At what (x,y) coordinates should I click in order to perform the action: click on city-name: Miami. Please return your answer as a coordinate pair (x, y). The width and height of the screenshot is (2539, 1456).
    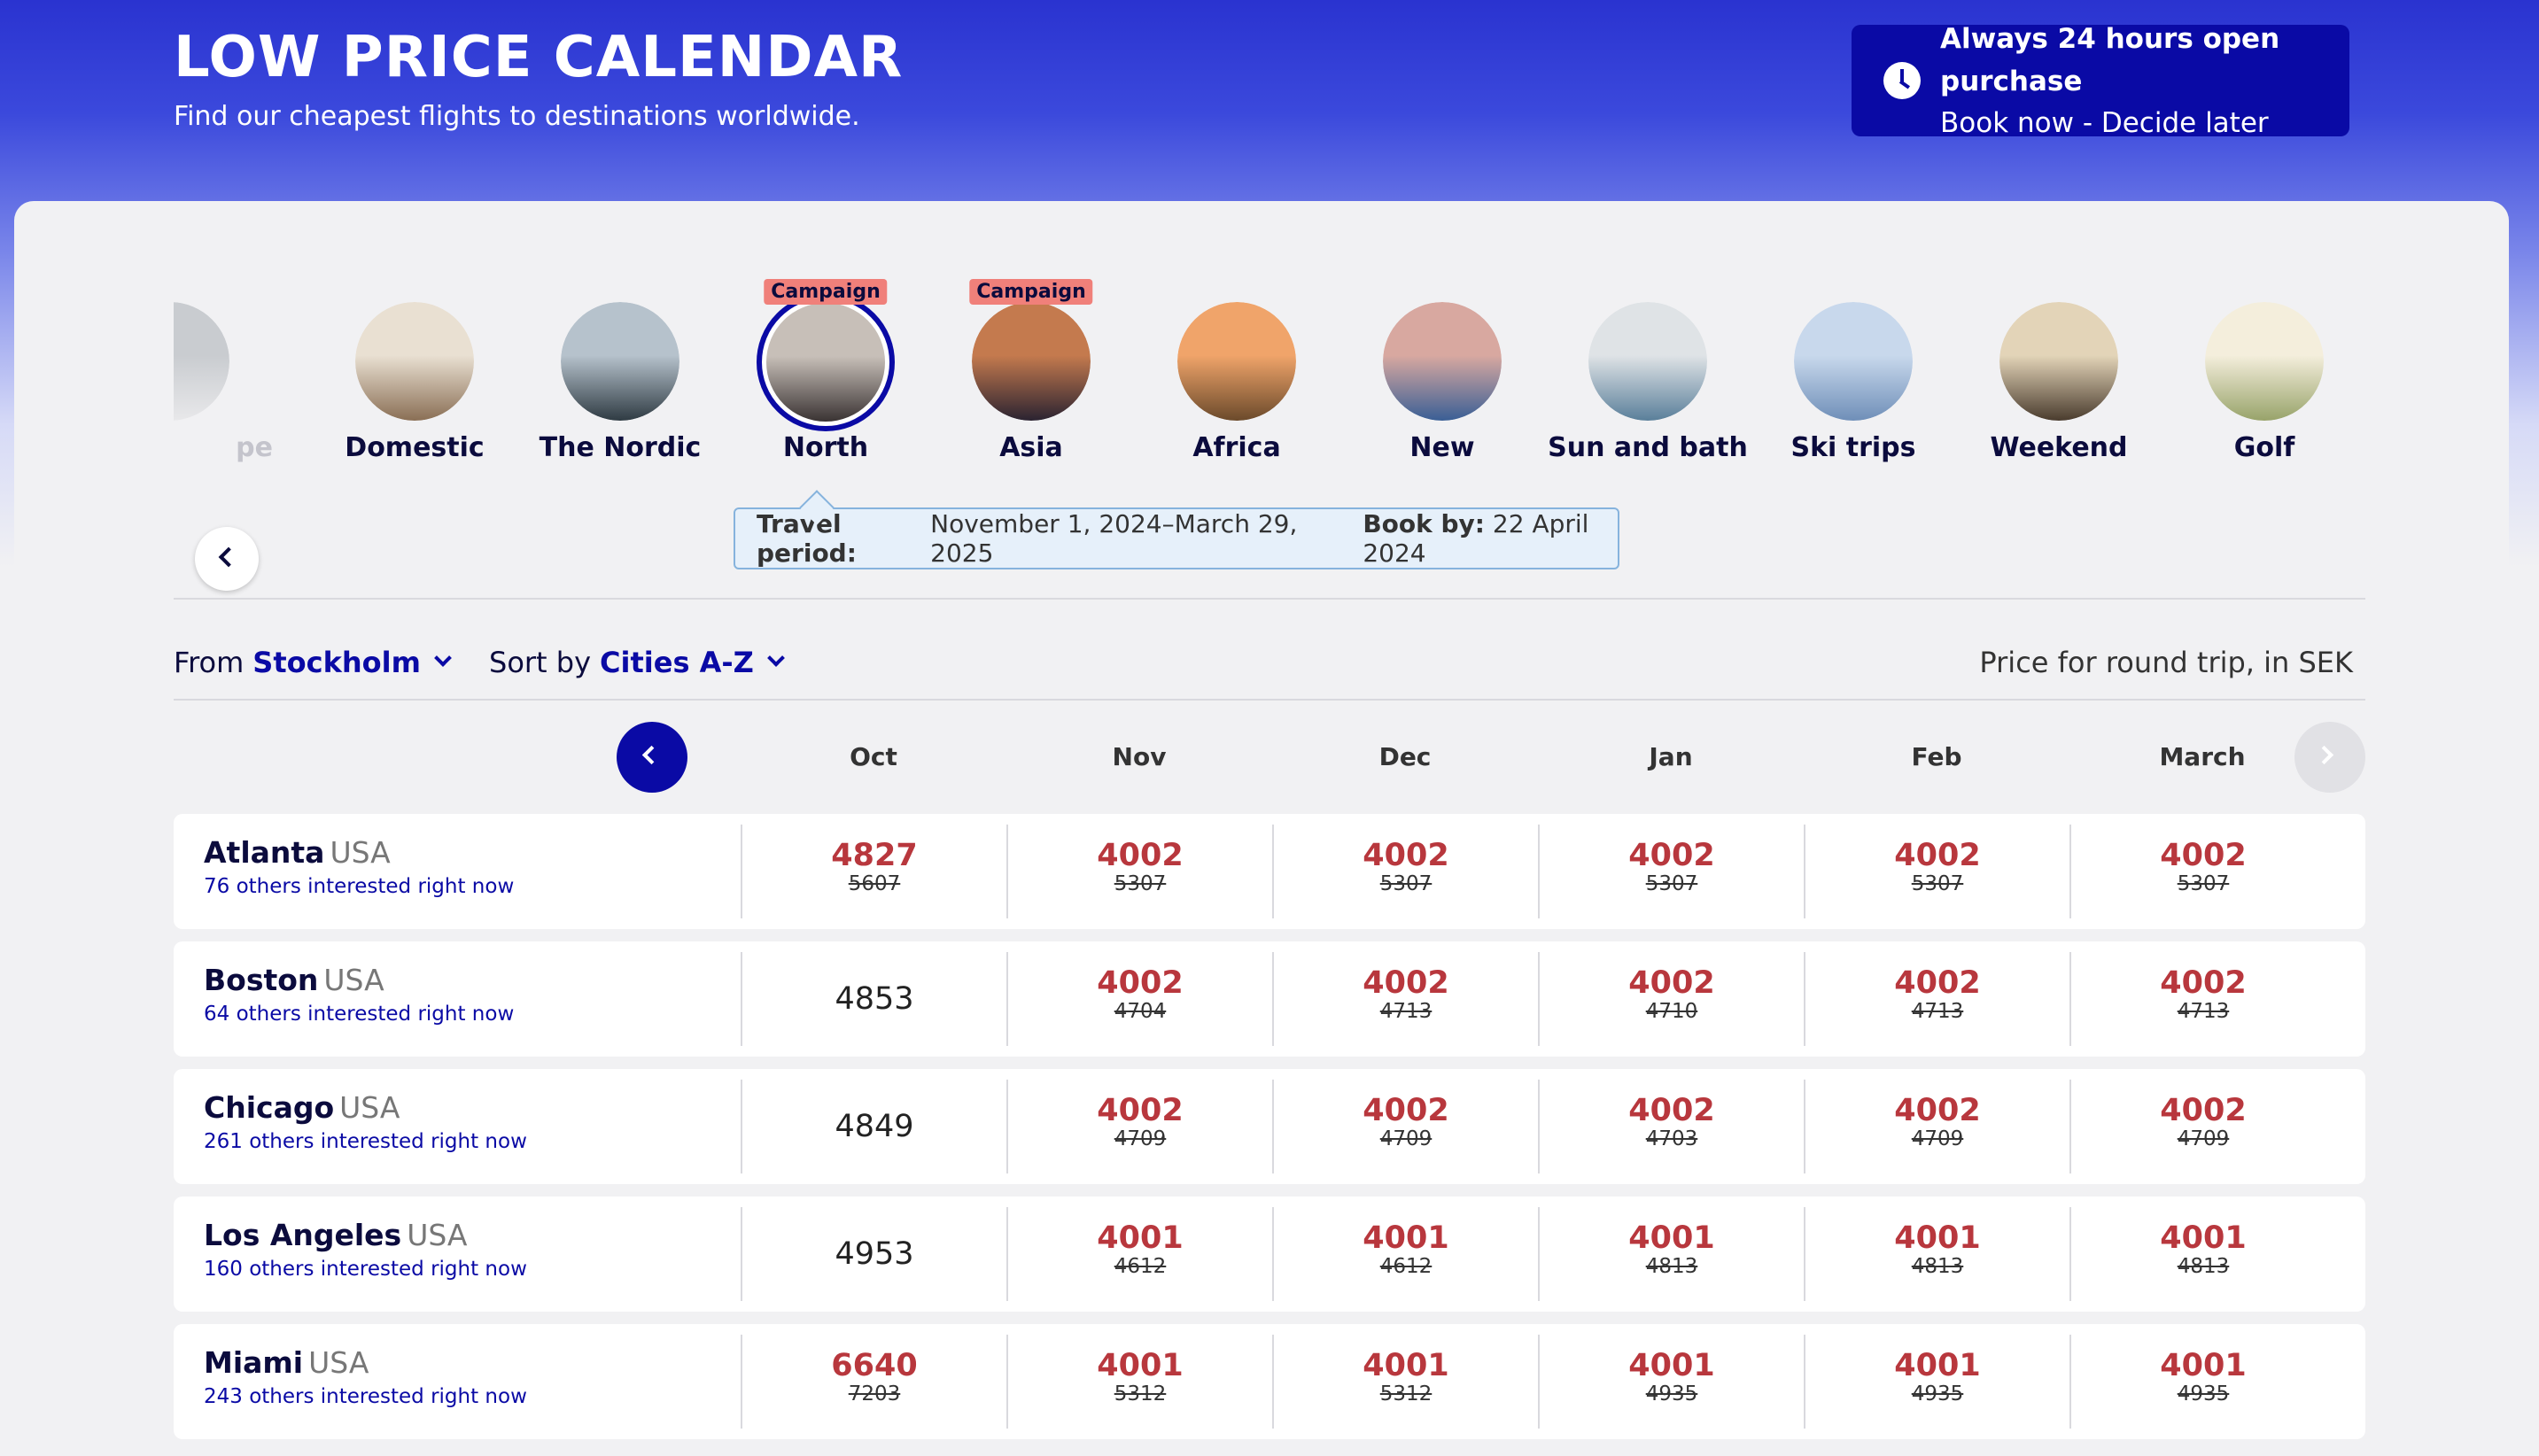
    Looking at the image, I should click on (254, 1362).